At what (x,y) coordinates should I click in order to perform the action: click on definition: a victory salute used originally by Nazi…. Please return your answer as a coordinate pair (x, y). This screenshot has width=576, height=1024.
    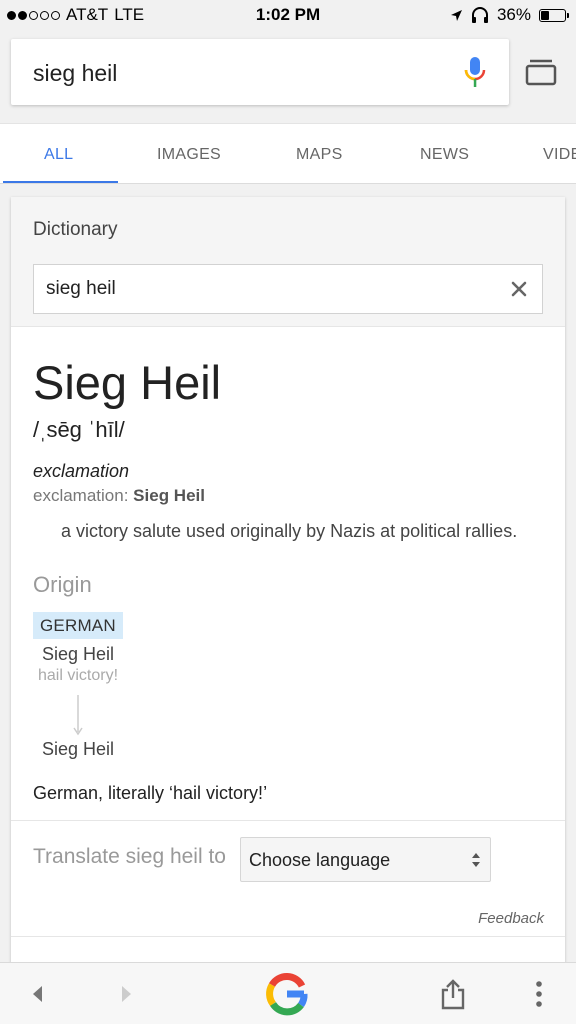
    Looking at the image, I should click on (289, 531).